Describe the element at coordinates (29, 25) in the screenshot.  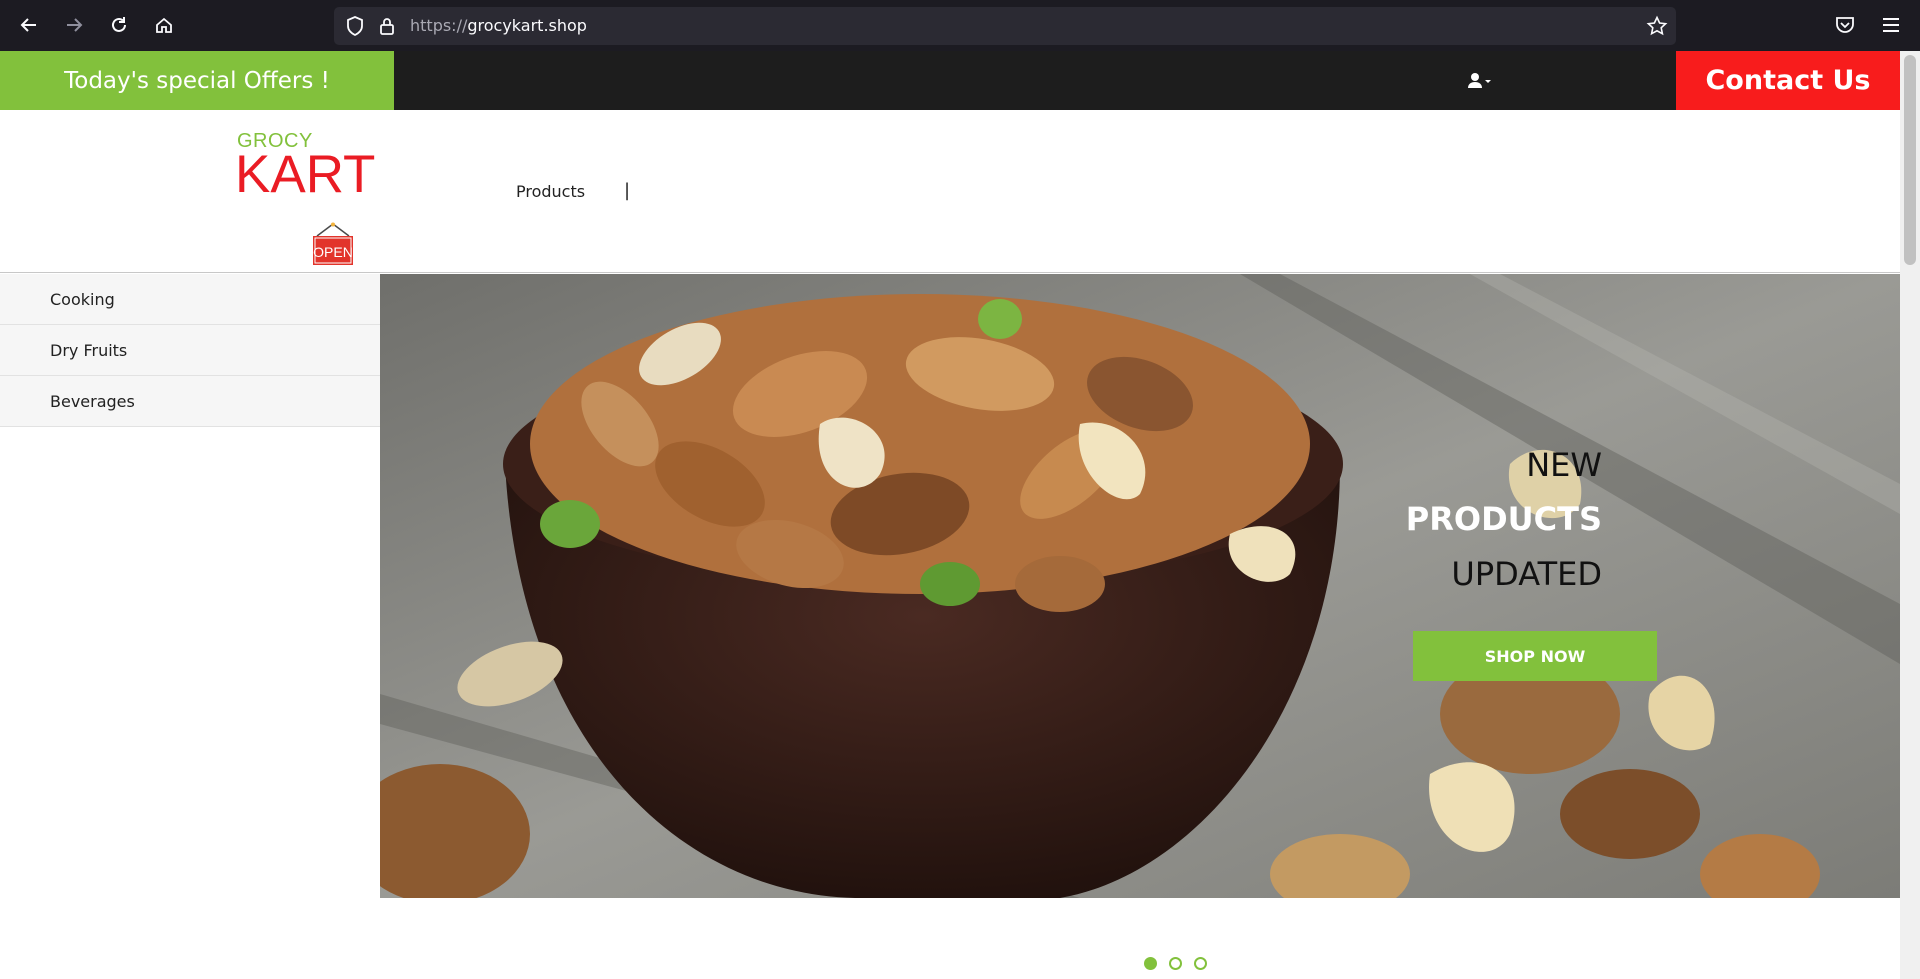
I see `back-icon` at that location.